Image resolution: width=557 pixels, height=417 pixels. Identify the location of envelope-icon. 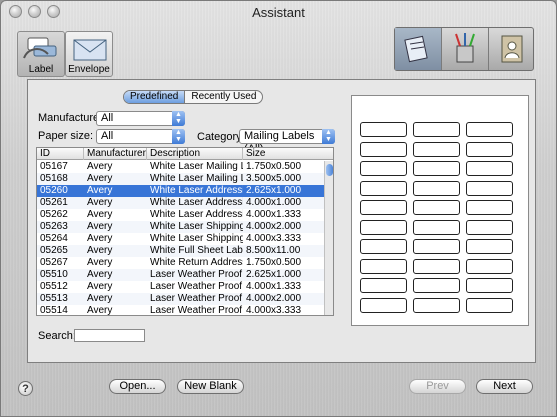
(90, 50).